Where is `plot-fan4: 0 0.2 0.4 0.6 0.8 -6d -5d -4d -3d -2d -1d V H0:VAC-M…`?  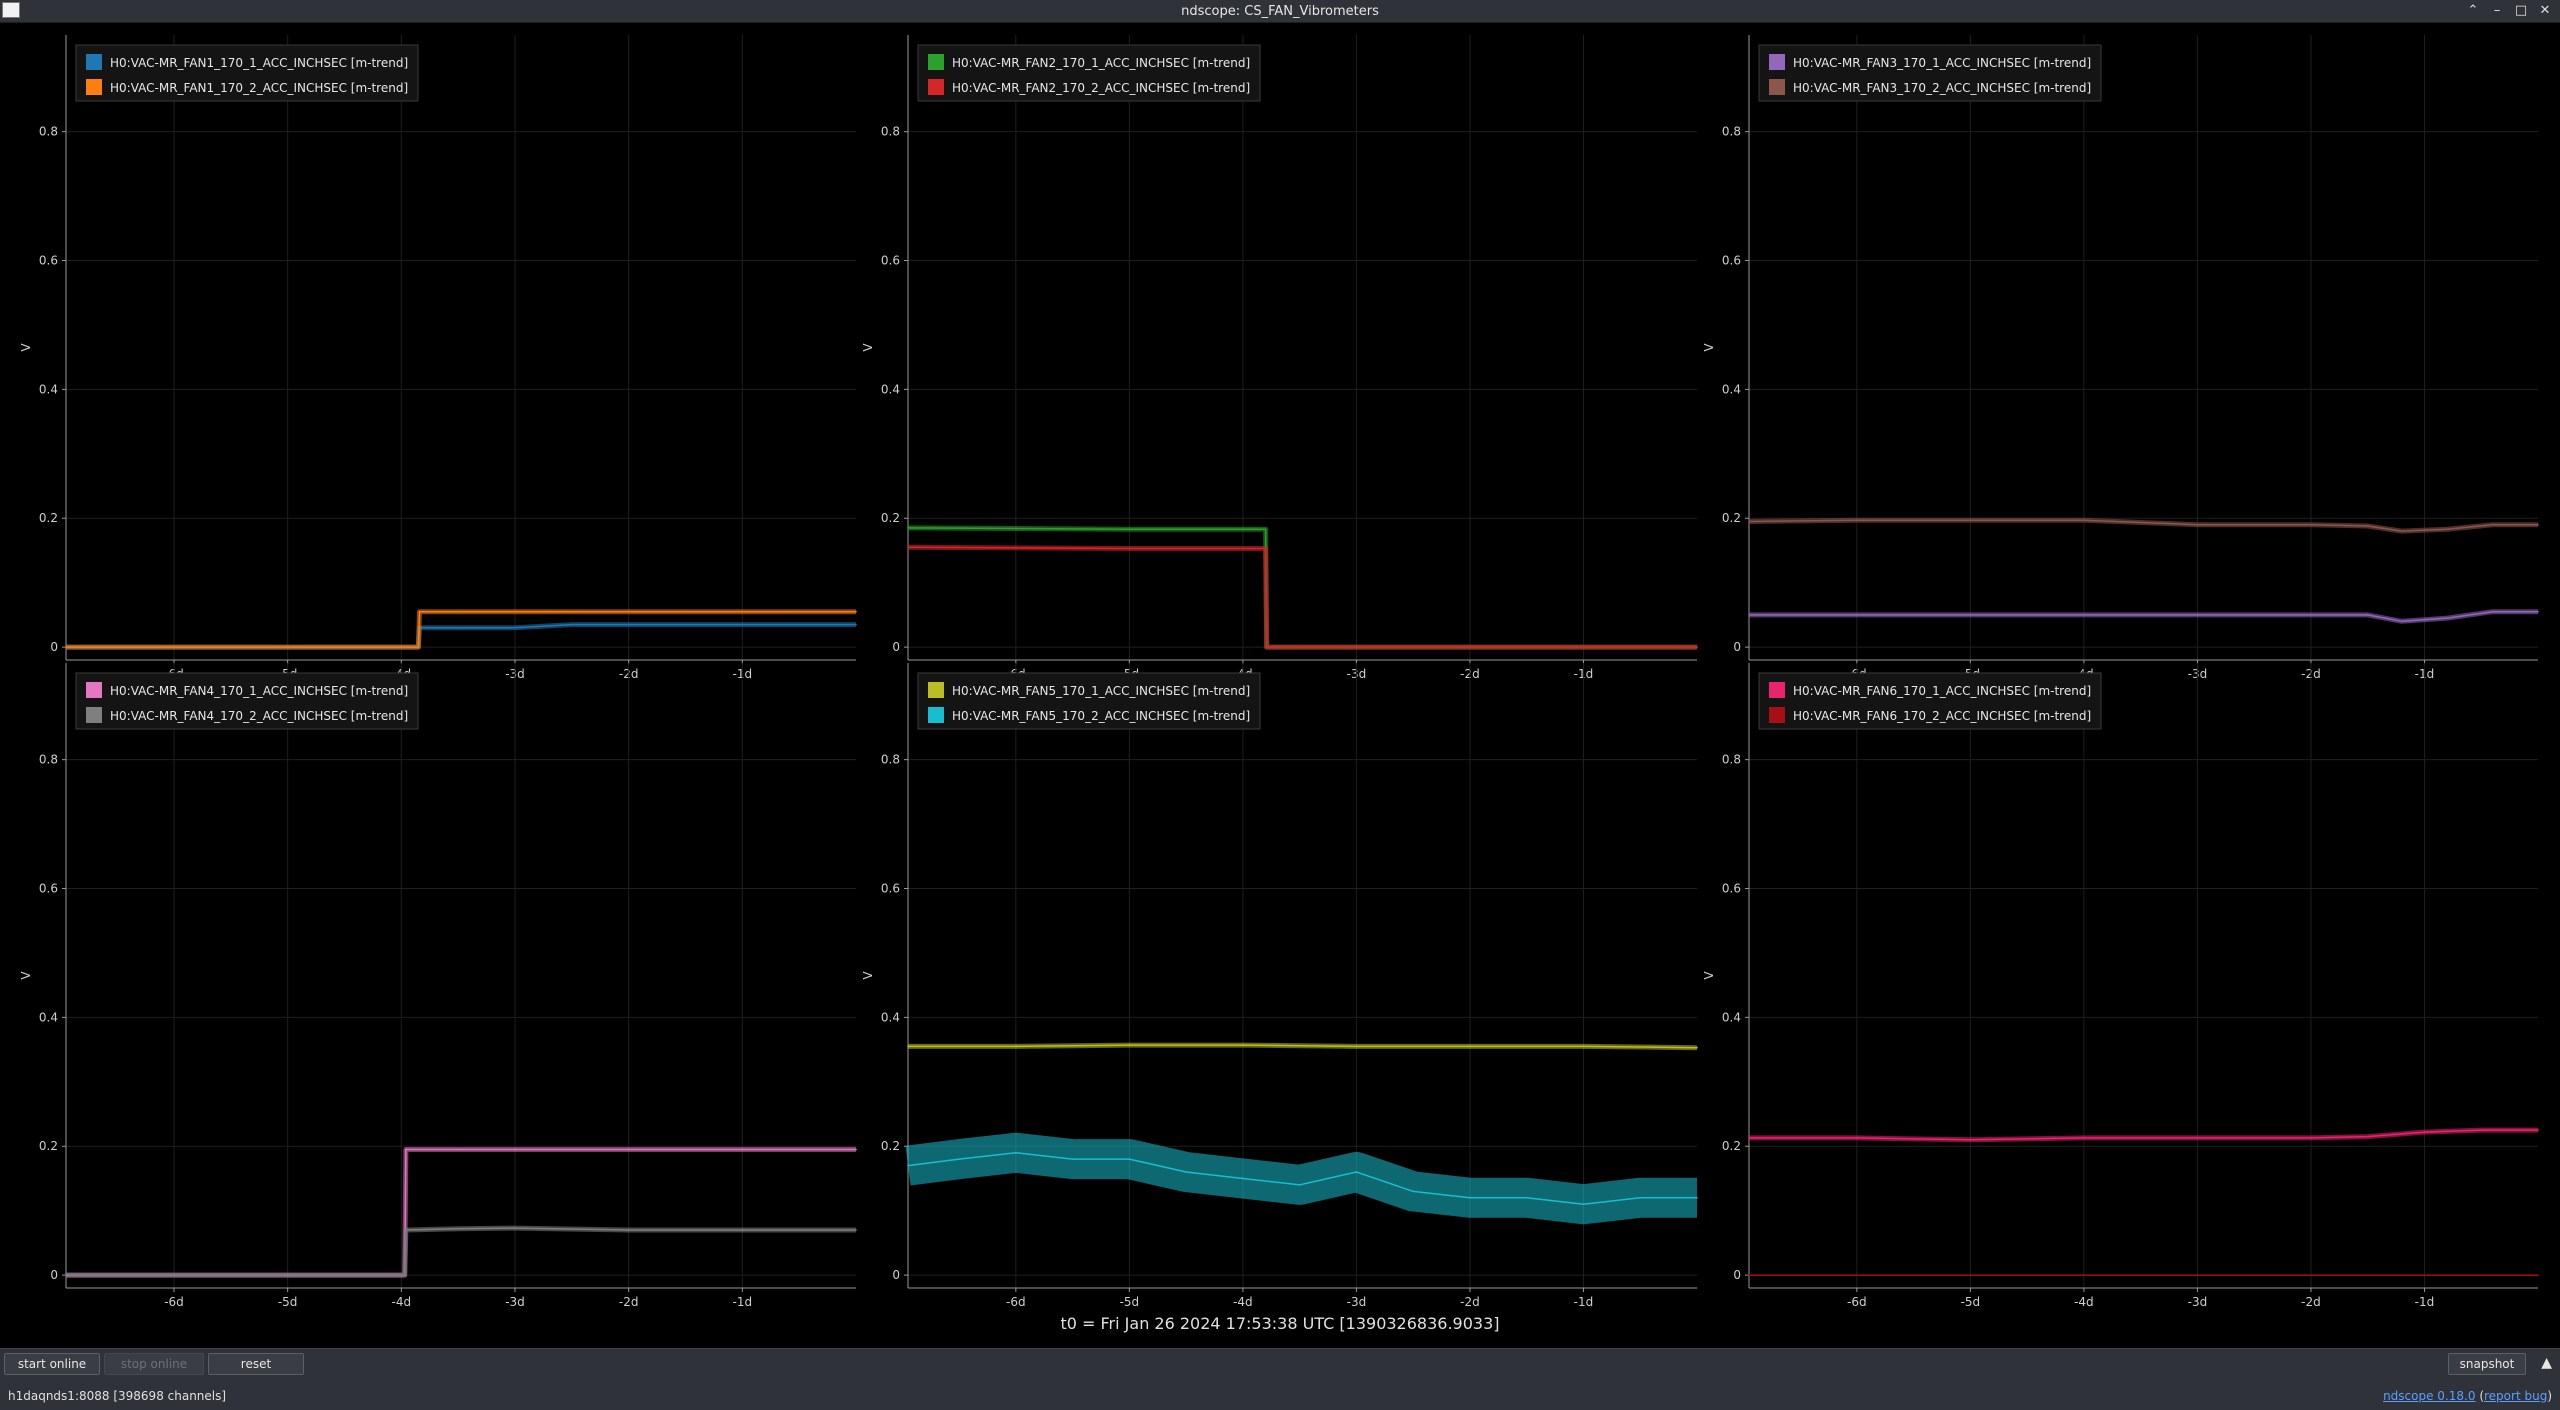 plot-fan4: 0 0.2 0.4 0.6 0.8 -6d -5d -4d -3d -2d -1d V H0:VAC-M… is located at coordinates (438, 986).